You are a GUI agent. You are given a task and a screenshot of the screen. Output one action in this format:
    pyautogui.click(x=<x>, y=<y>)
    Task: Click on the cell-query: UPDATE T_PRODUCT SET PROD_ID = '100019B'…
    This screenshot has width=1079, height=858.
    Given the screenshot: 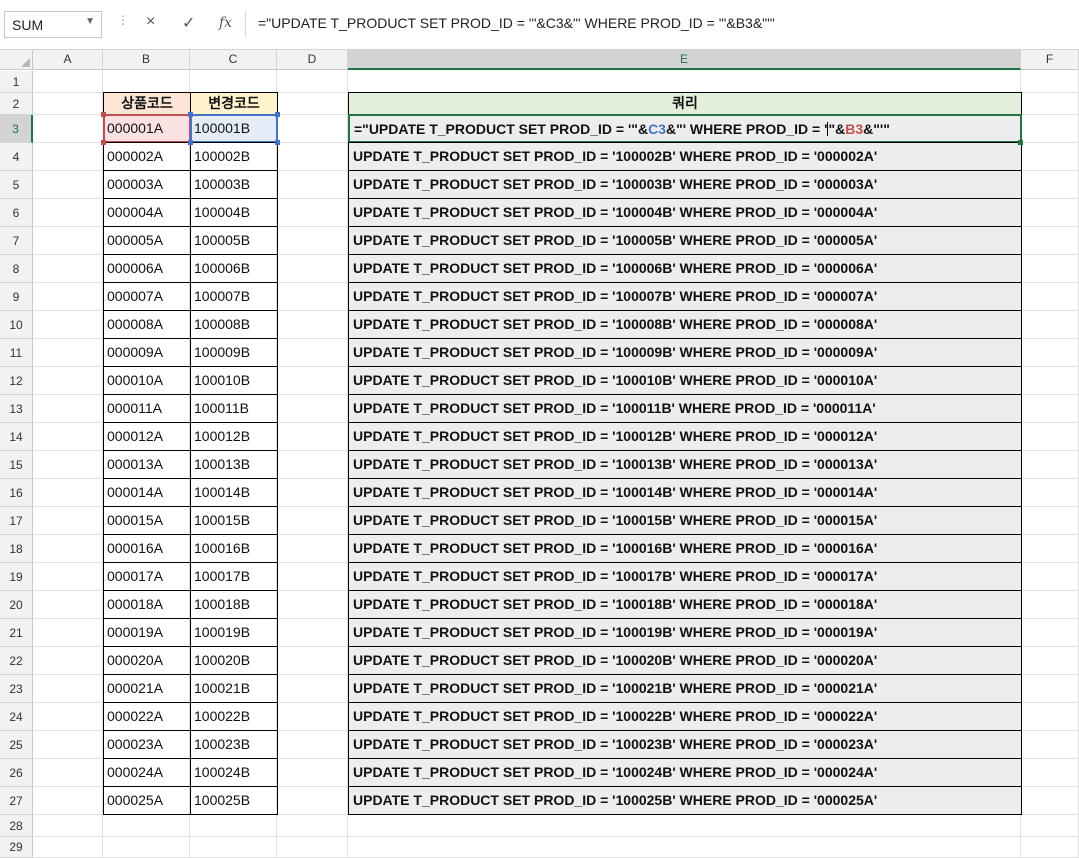 What is the action you would take?
    pyautogui.click(x=685, y=632)
    